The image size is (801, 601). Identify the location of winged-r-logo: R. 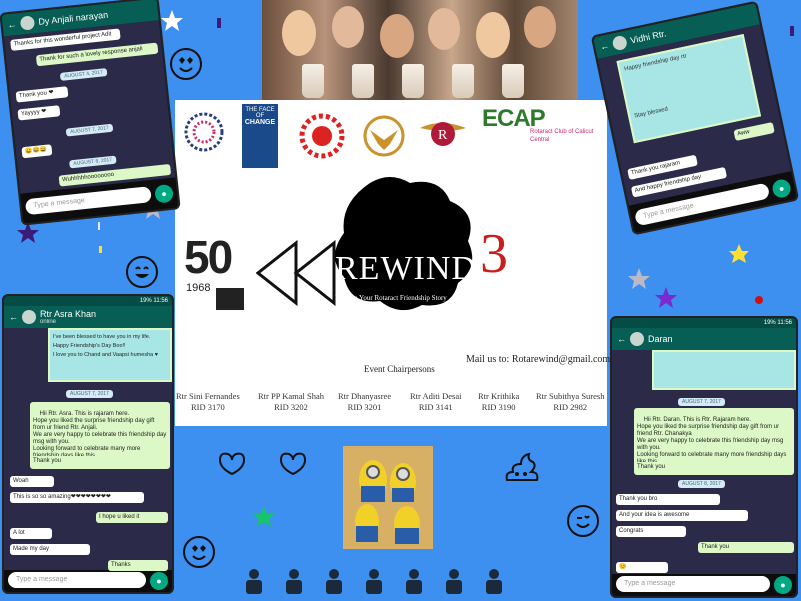
(443, 134).